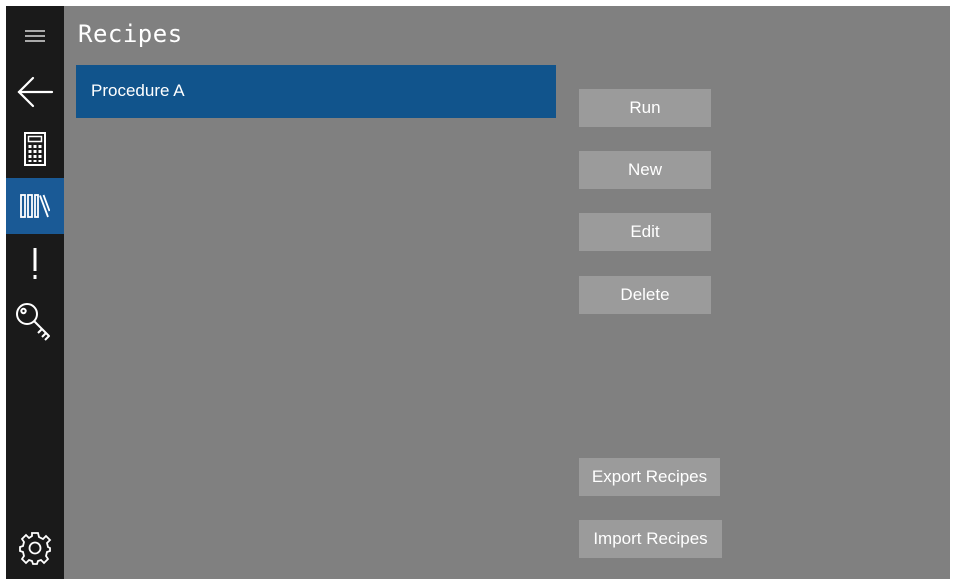 This screenshot has width=953, height=579. I want to click on nav-item-security, so click(35, 322).